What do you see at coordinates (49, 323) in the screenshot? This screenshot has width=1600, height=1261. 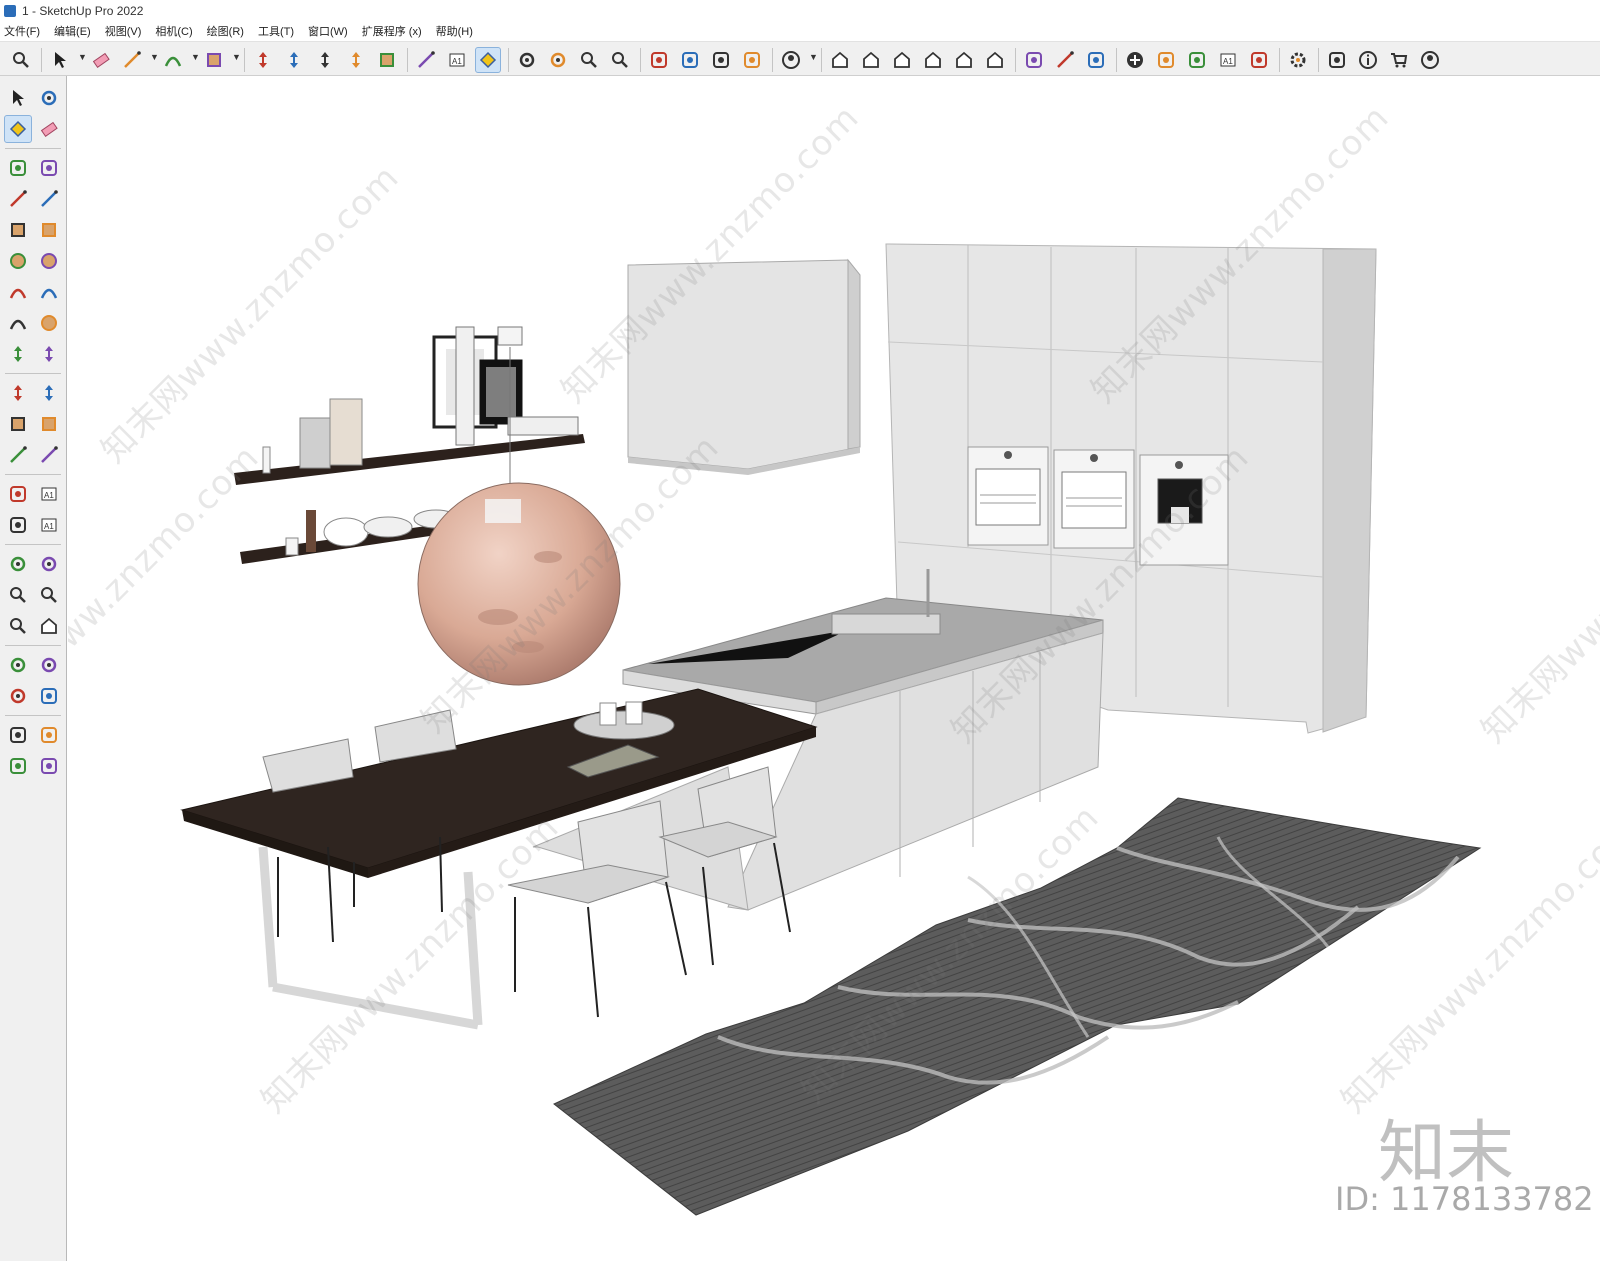 I see `left-toolbar-pie-button` at bounding box center [49, 323].